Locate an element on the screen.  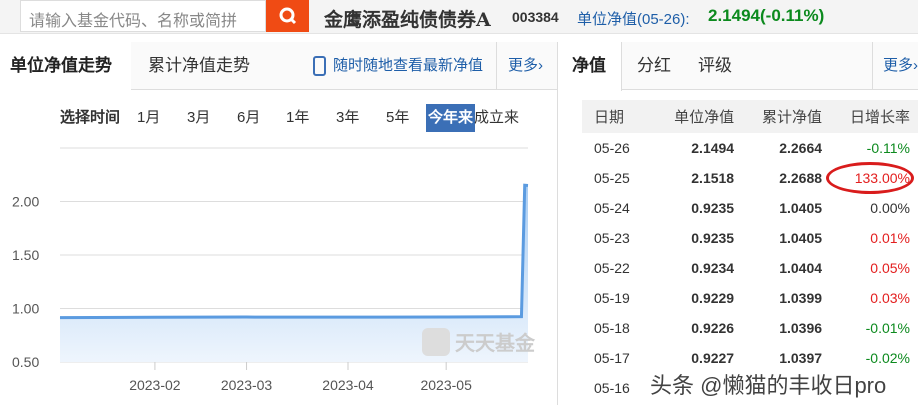
cell-acc: 2.2664 is located at coordinates (801, 148).